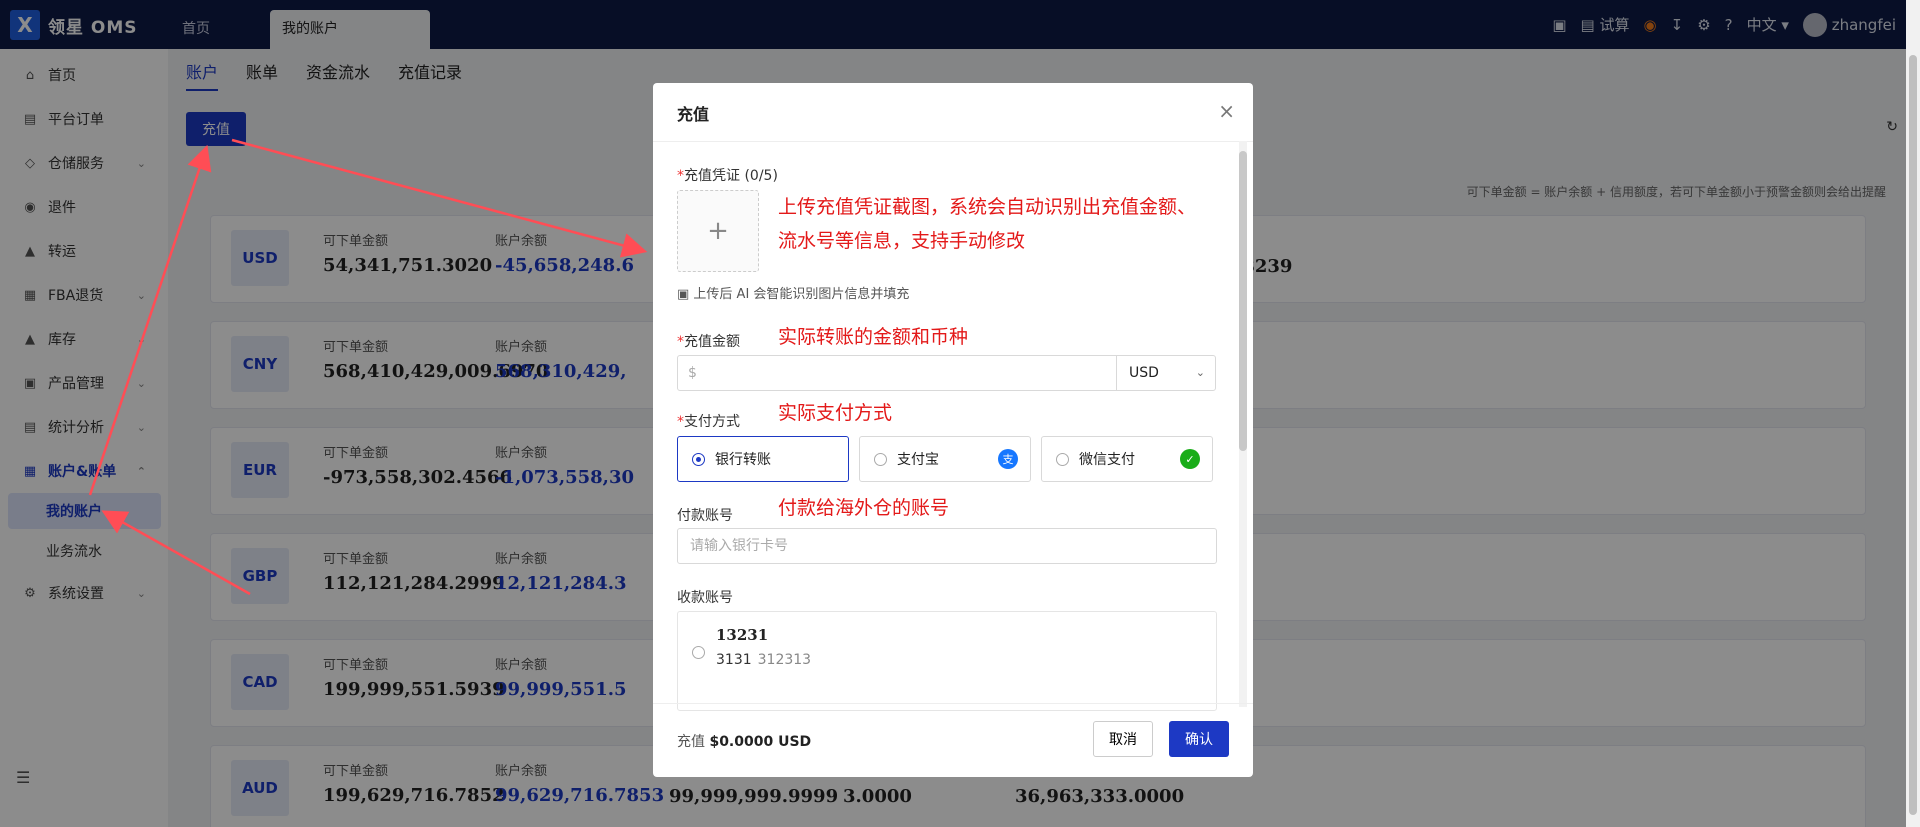 This screenshot has height=827, width=1920. Describe the element at coordinates (945, 459) in the screenshot. I see `pay-option-alipay: 支付宝 支` at that location.